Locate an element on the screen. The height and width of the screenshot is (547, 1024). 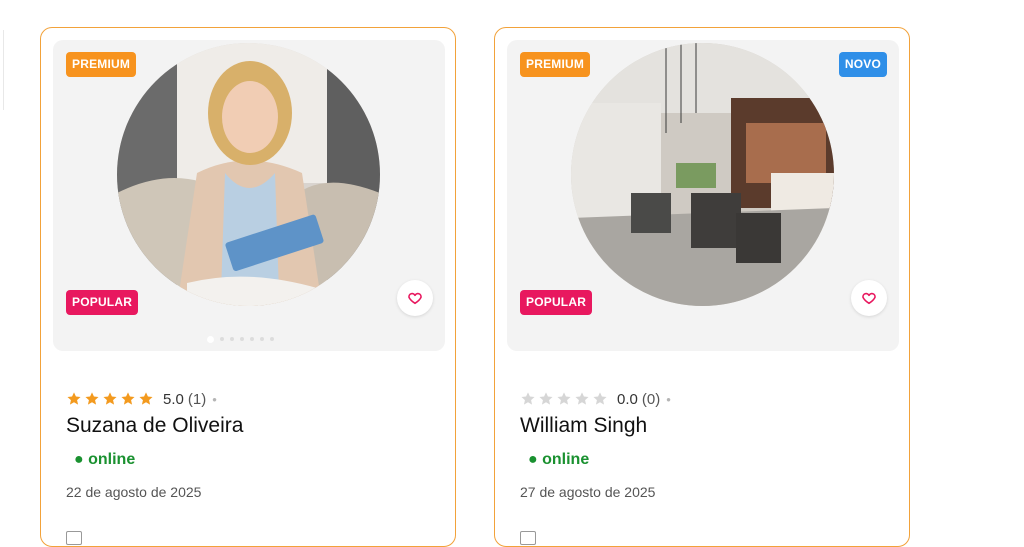
carousel-dots is located at coordinates (240, 339).